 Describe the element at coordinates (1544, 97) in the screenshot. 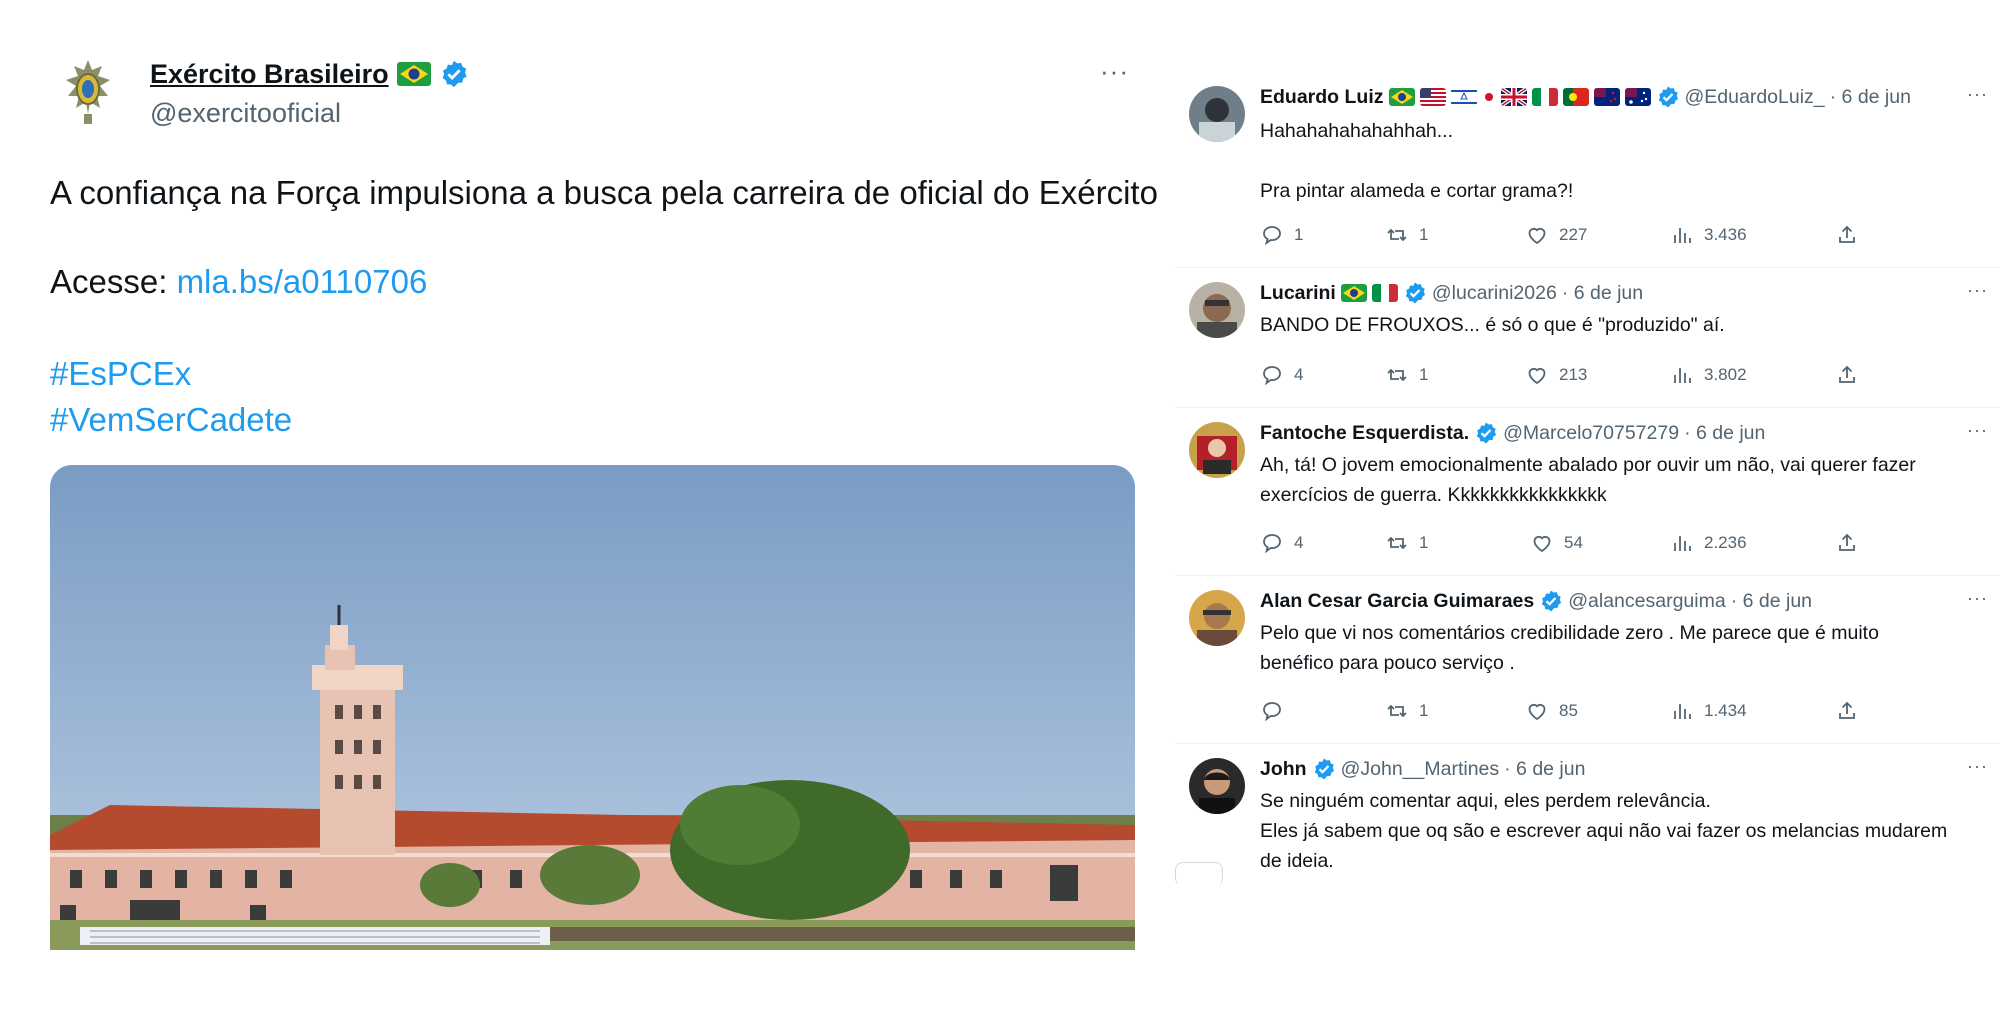

I see `italy-flag-icon` at that location.